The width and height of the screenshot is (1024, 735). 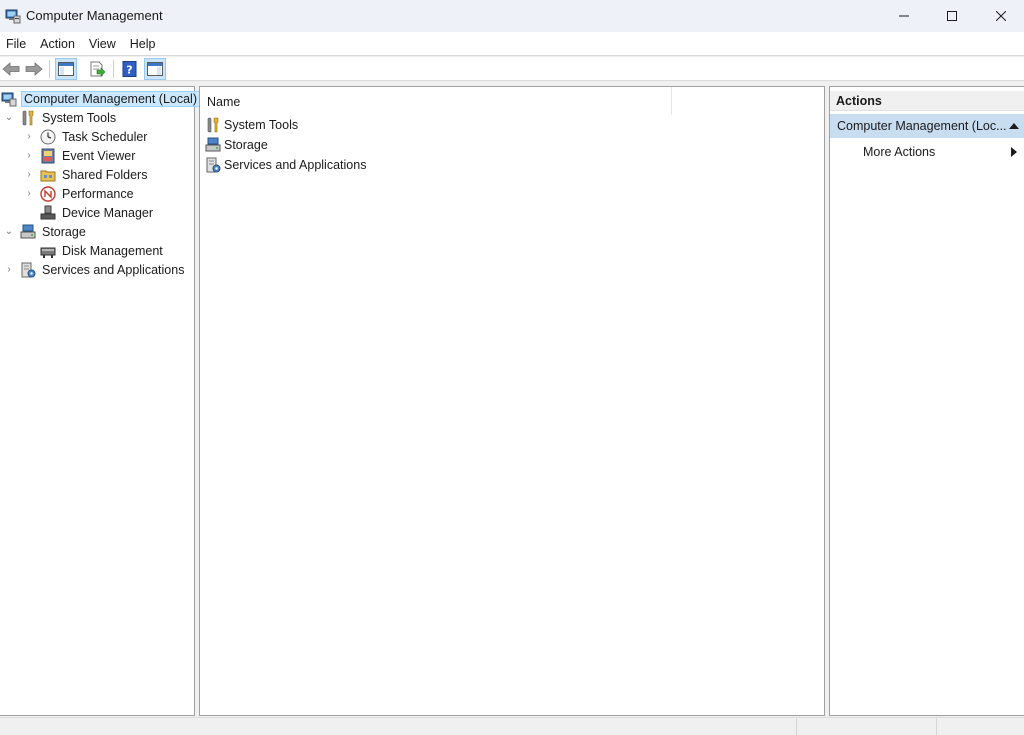 I want to click on tree-item-shared-folders: › Shared Folders, so click(x=86, y=174).